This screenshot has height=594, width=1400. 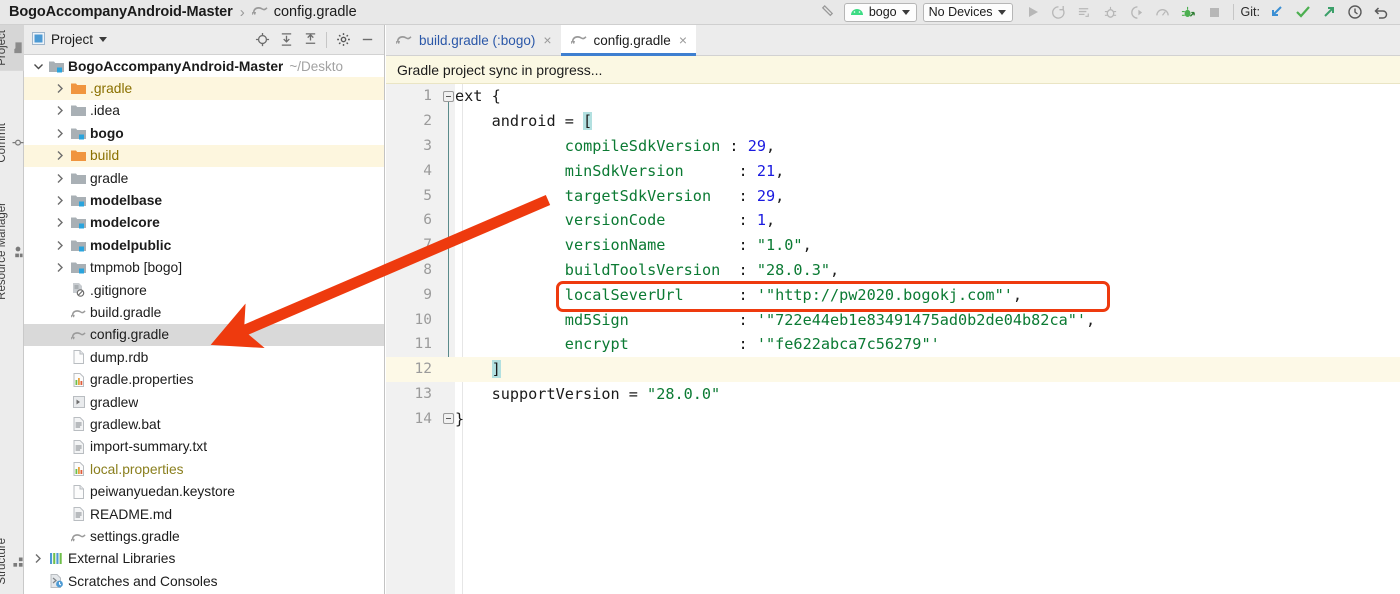 I want to click on code-comma: ,, so click(x=771, y=220).